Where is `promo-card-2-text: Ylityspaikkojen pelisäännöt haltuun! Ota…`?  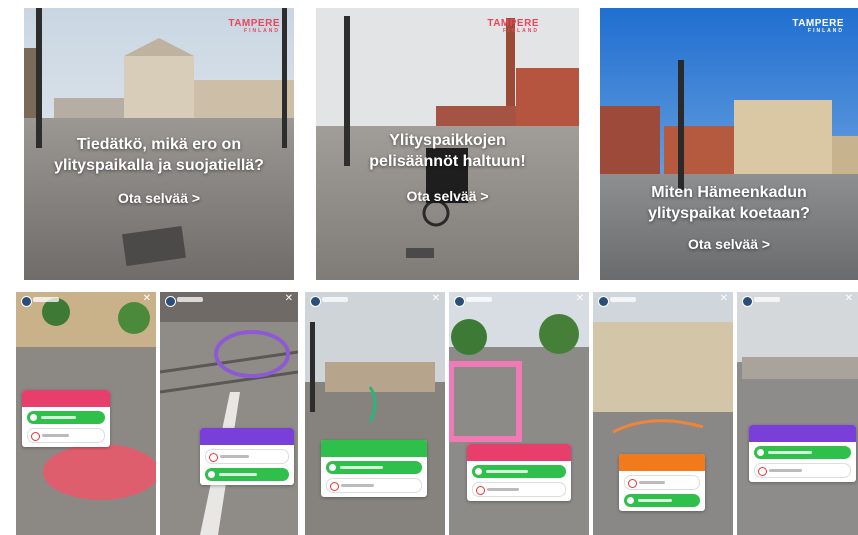 promo-card-2-text: Ylityspaikkojen pelisäännöt haltuun! Ota… is located at coordinates (447, 167).